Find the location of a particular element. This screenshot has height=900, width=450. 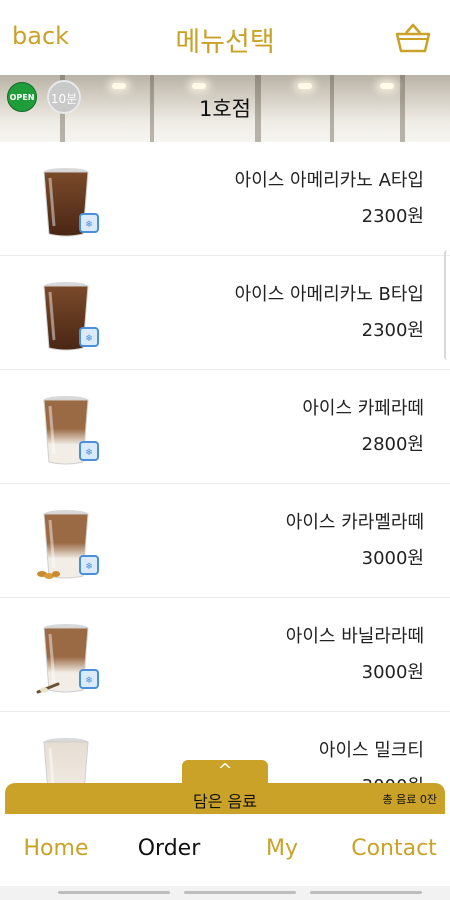

menu-item-name: 아이스 카라멜라떼 is located at coordinates (354, 522).